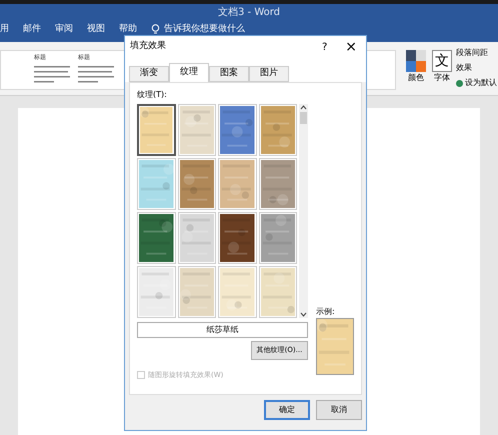 The width and height of the screenshot is (498, 435). I want to click on tell-me-field: 告诉我你想要做什么, so click(204, 29).